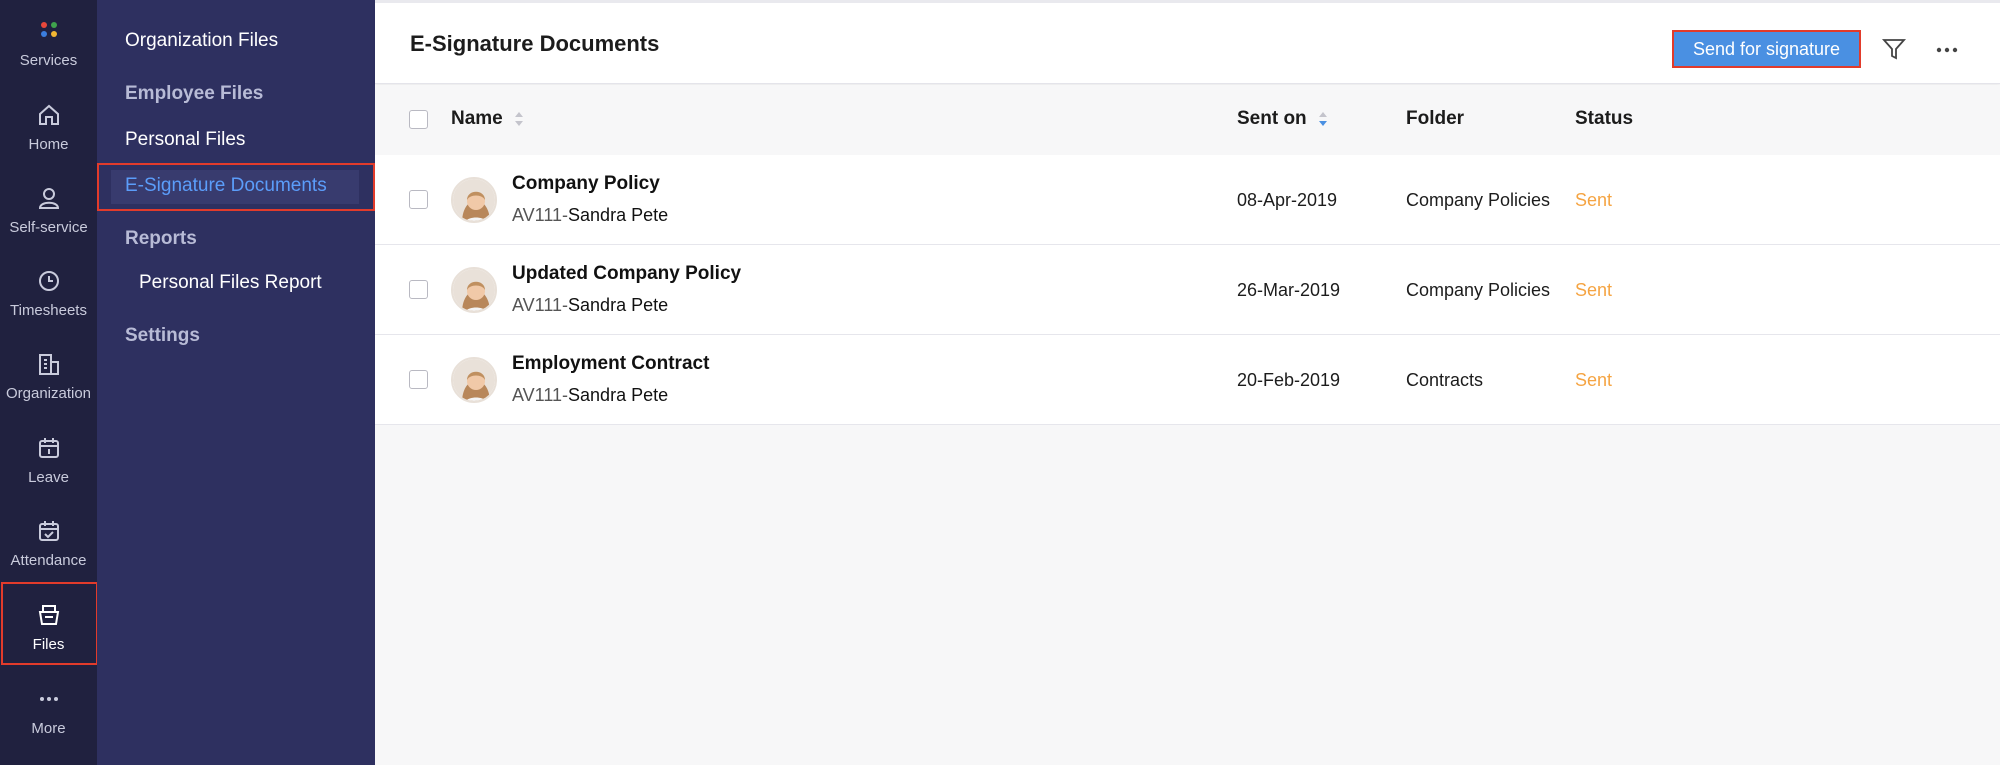  I want to click on page-title: E-Signature Documents, so click(535, 43).